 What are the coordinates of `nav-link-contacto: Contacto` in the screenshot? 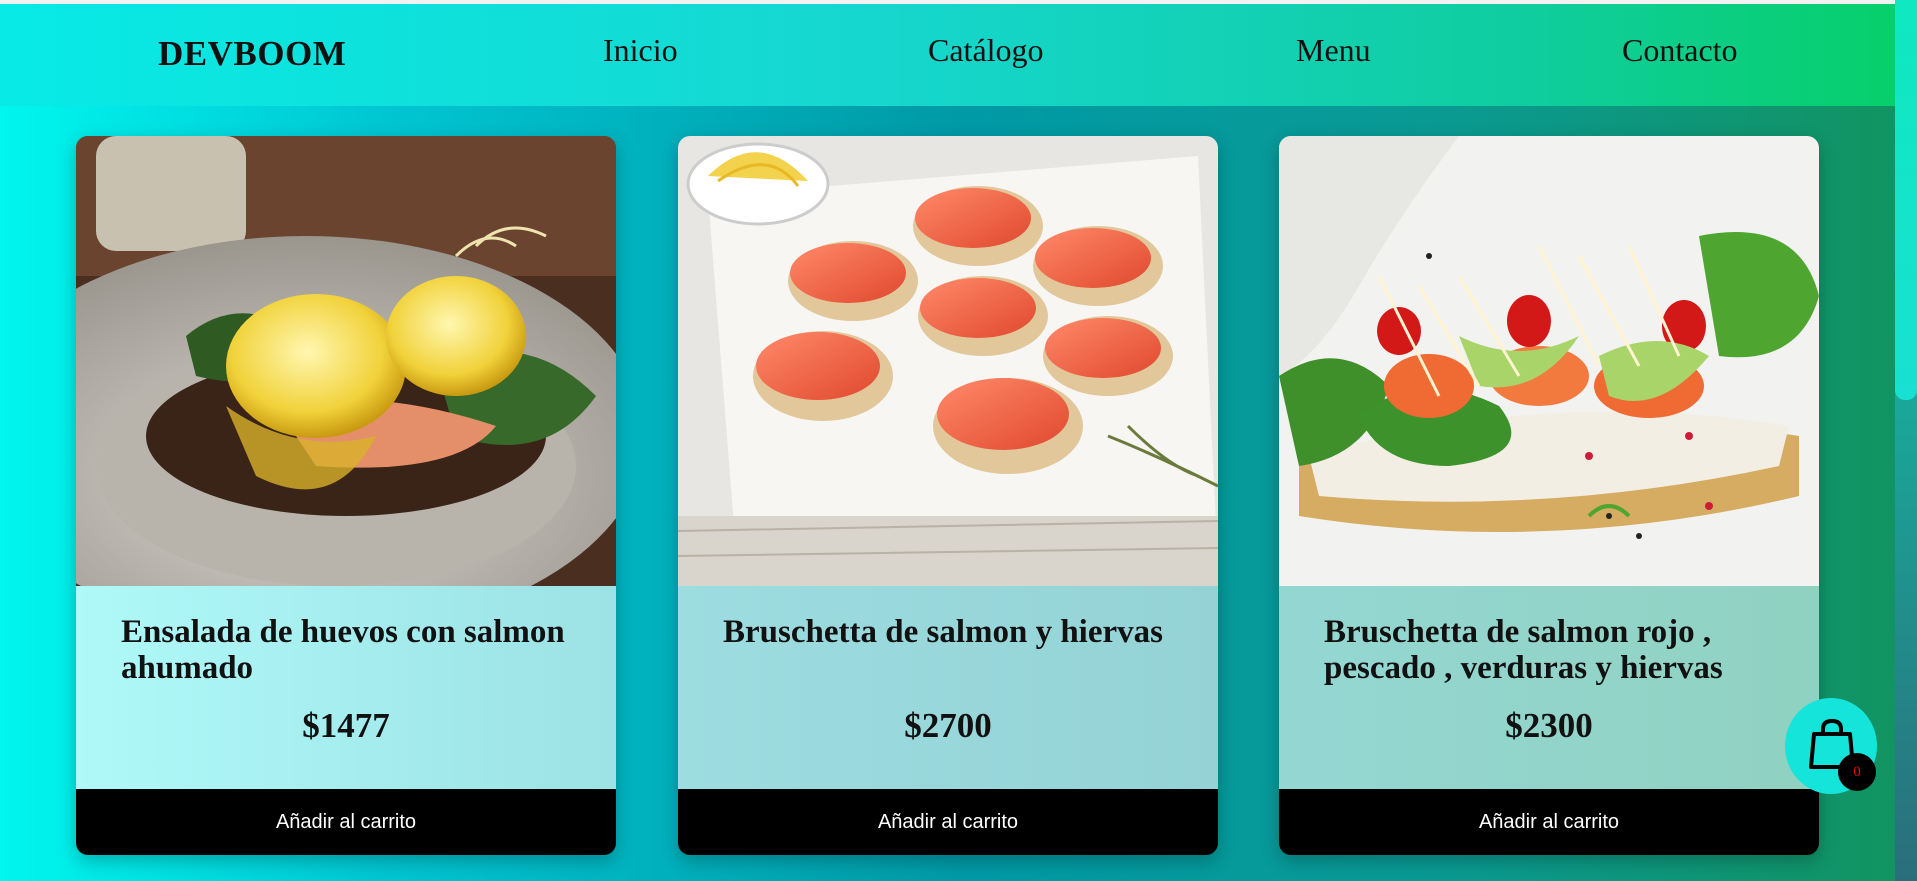 It's located at (1680, 50).